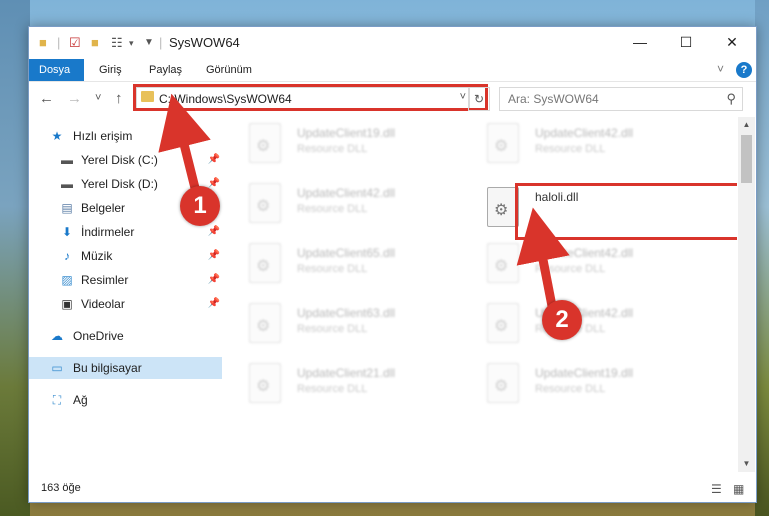  Describe the element at coordinates (110, 70) in the screenshot. I see `tab-giris: Giriş` at that location.